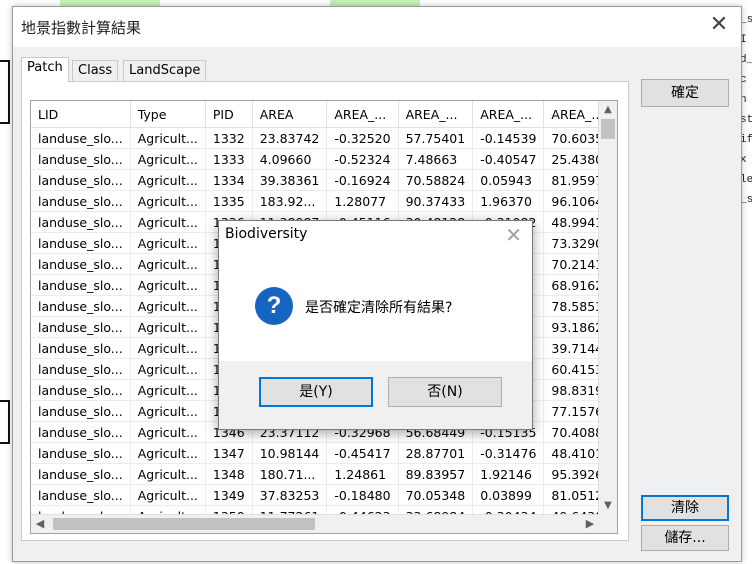  I want to click on tab-class: Class, so click(95, 70).